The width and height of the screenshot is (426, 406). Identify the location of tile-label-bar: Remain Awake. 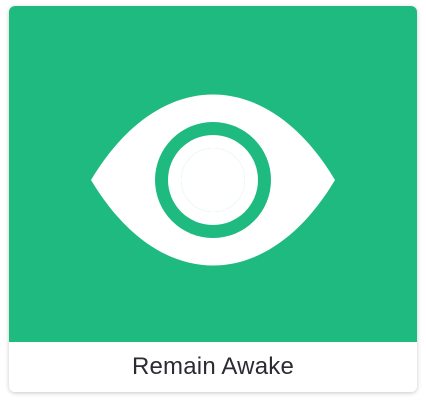
(213, 367).